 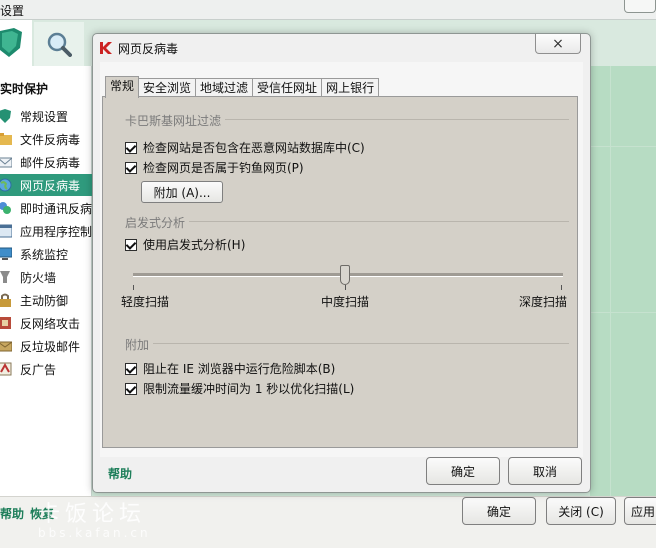 I want to click on kaspersky-k-icon, so click(x=106, y=48).